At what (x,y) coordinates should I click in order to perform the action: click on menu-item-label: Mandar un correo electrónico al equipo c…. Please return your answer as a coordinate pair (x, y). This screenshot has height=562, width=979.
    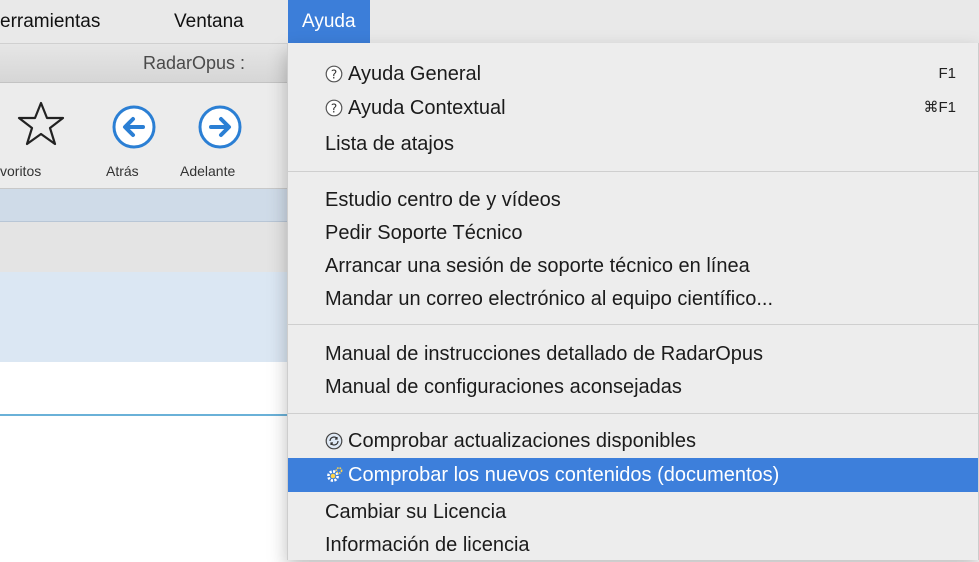
    Looking at the image, I should click on (549, 299).